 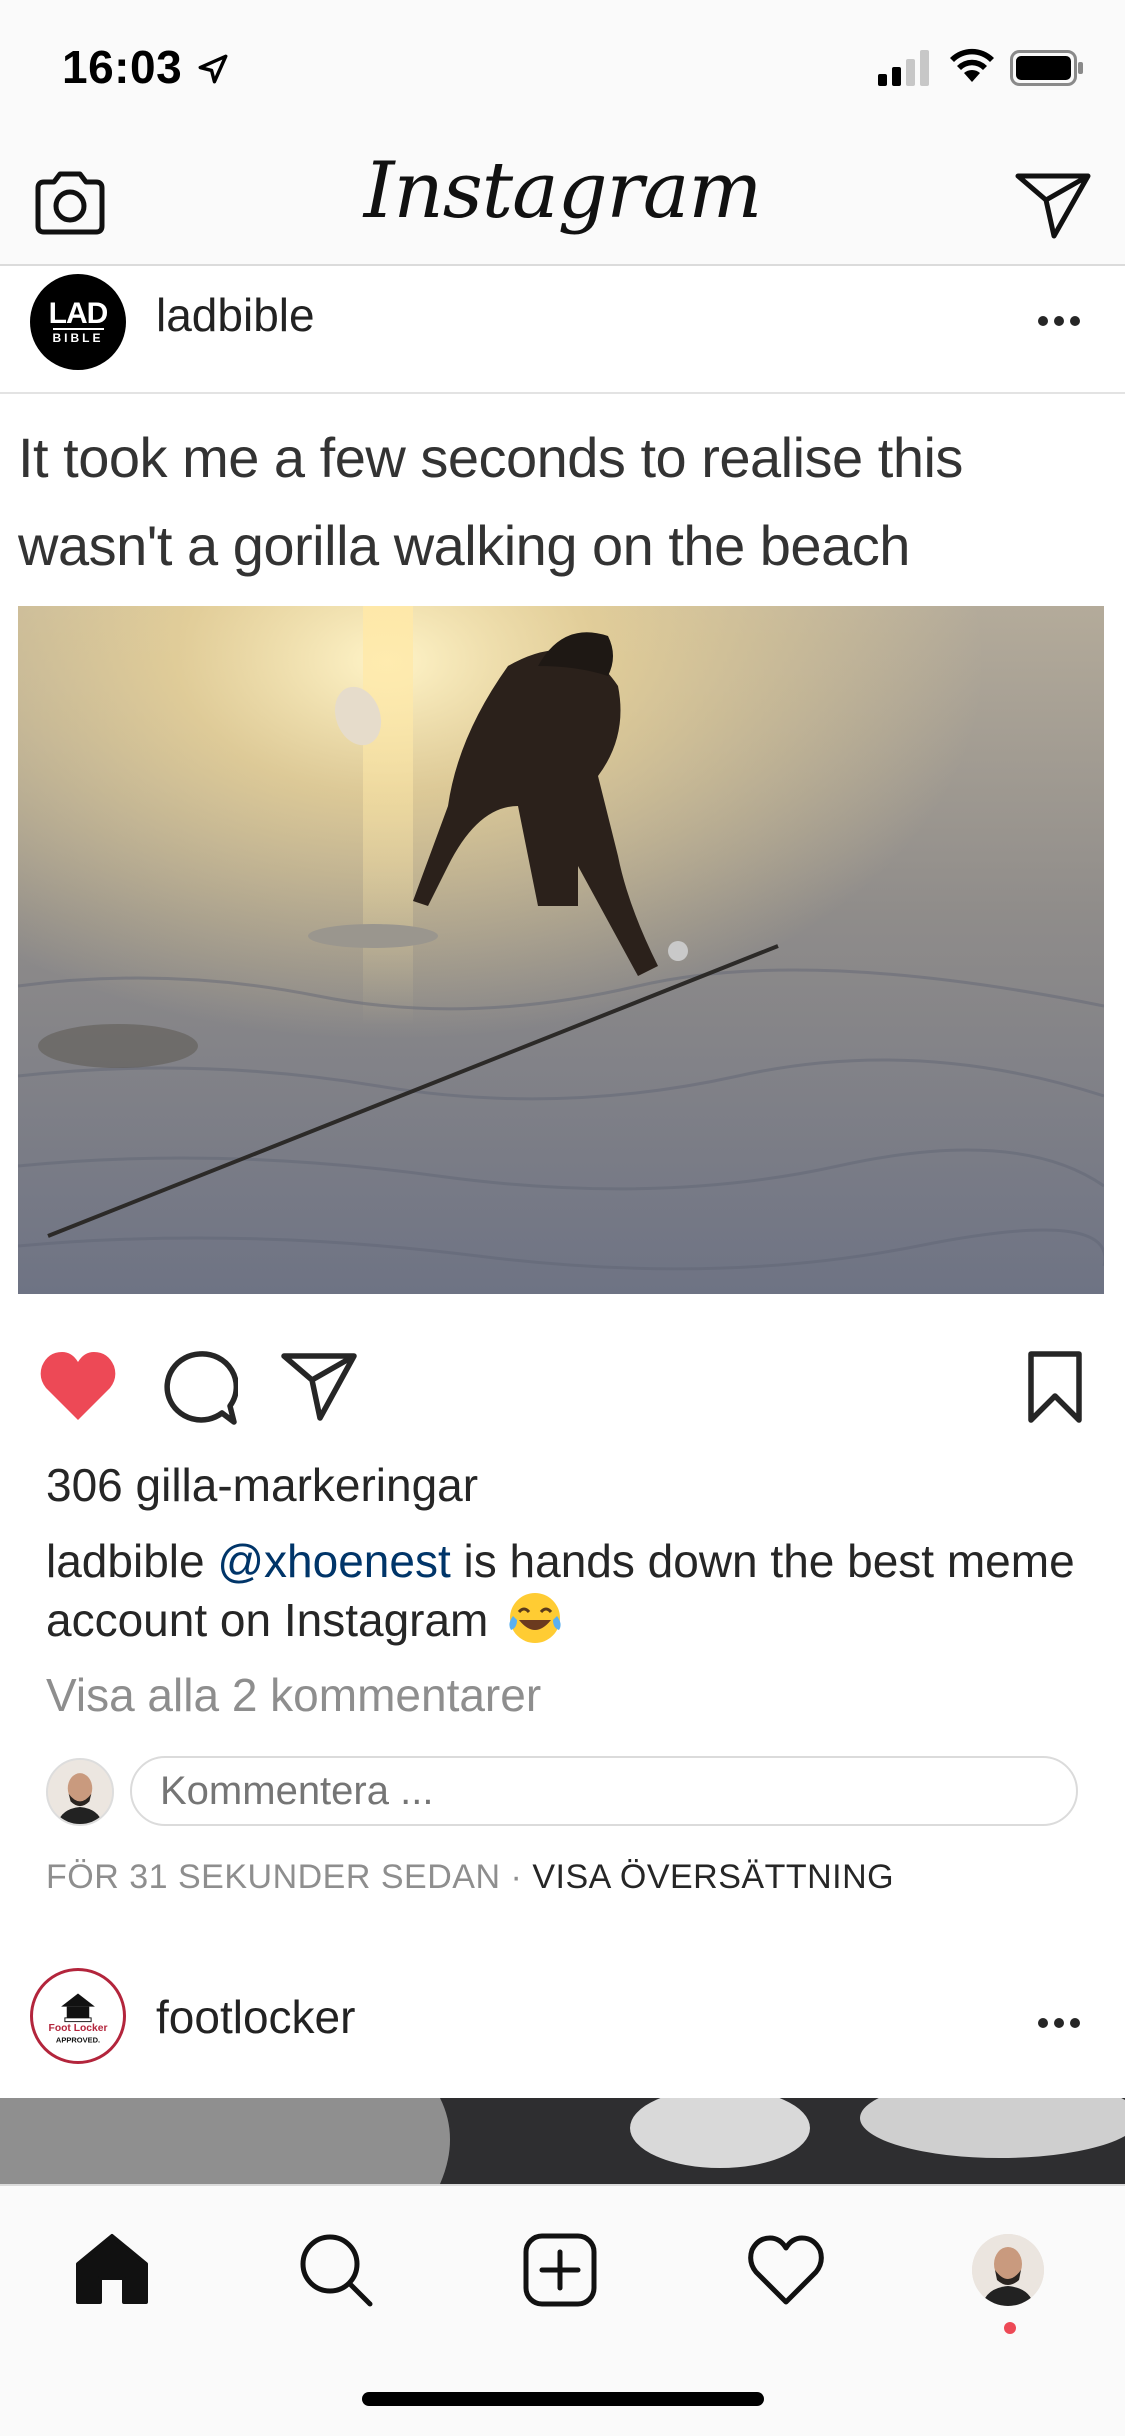 What do you see at coordinates (78, 336) in the screenshot?
I see `avatar-logo-subtext: BIBLE` at bounding box center [78, 336].